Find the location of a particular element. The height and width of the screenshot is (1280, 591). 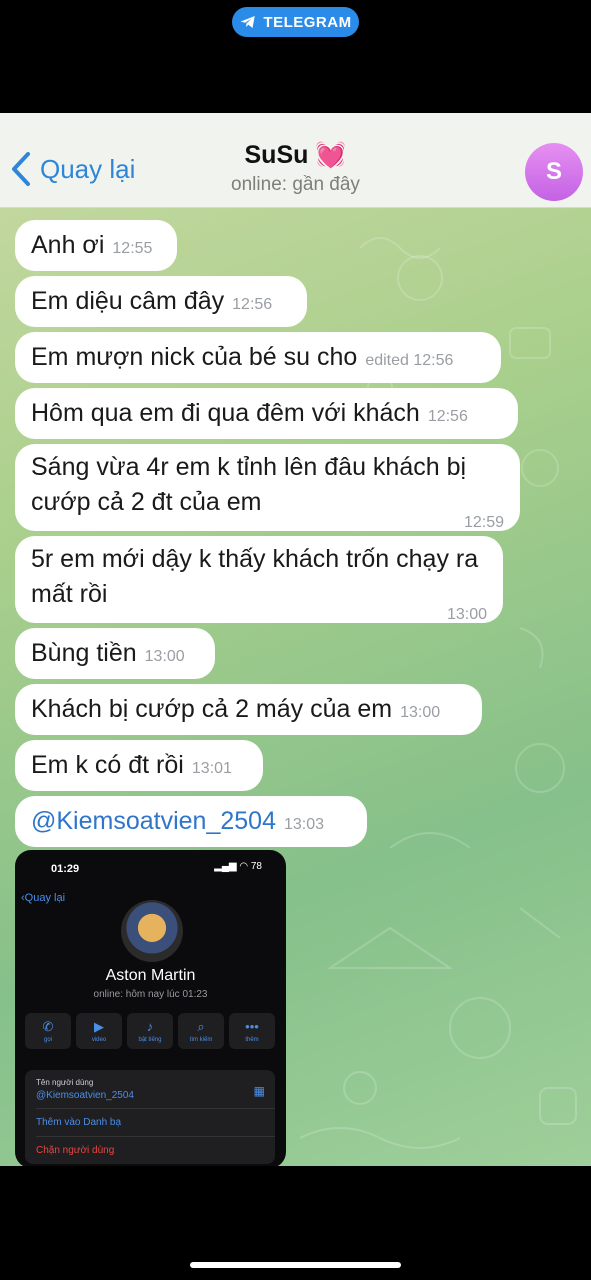

video-action: ▶ video is located at coordinates (99, 1031).